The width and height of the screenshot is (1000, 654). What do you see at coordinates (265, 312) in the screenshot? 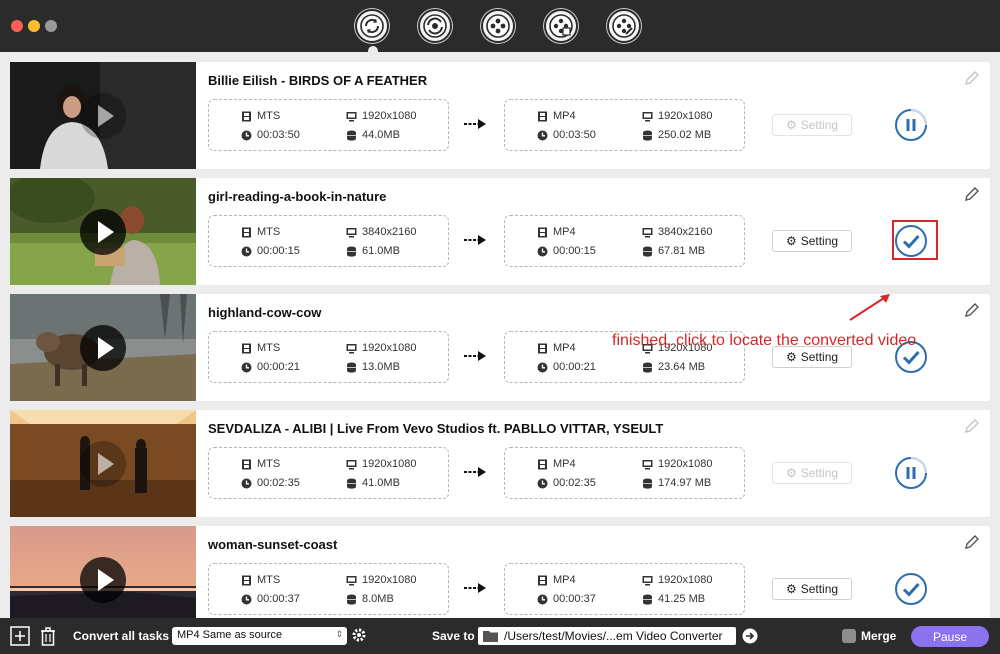
I see `task-title: highland-cow-cow` at bounding box center [265, 312].